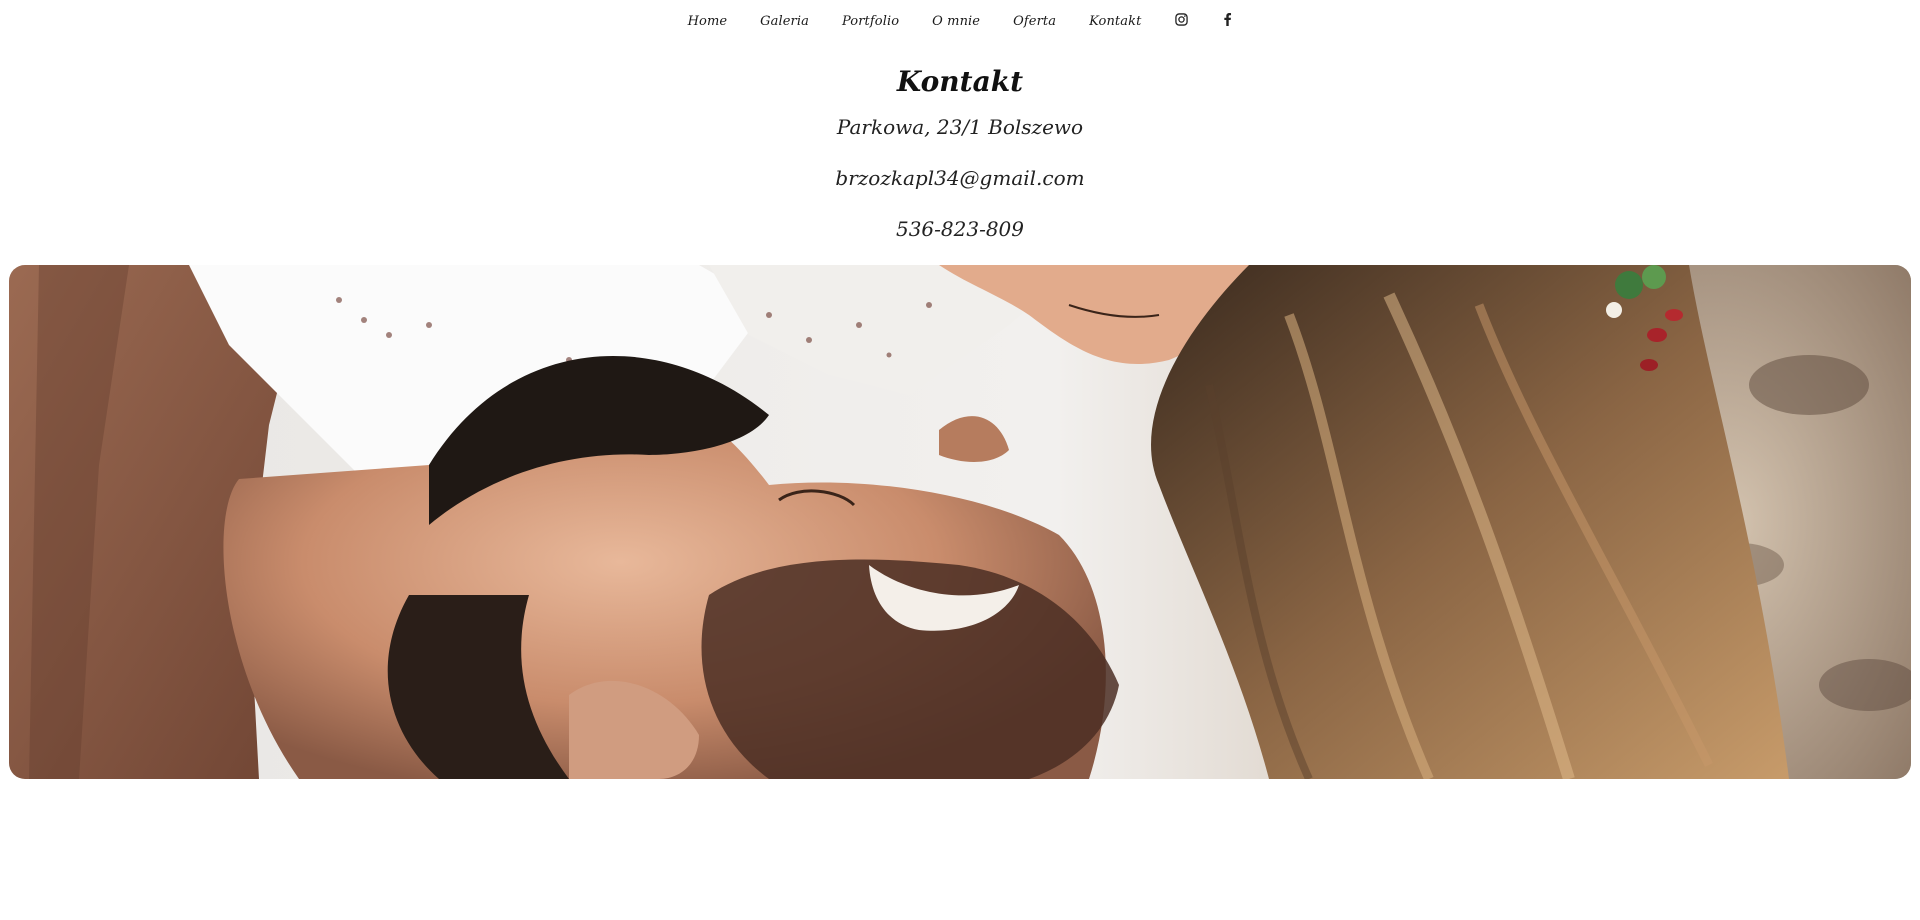 Image resolution: width=1920 pixels, height=920 pixels. What do you see at coordinates (870, 21) in the screenshot?
I see `nav-link-portfolio: Portfolio` at bounding box center [870, 21].